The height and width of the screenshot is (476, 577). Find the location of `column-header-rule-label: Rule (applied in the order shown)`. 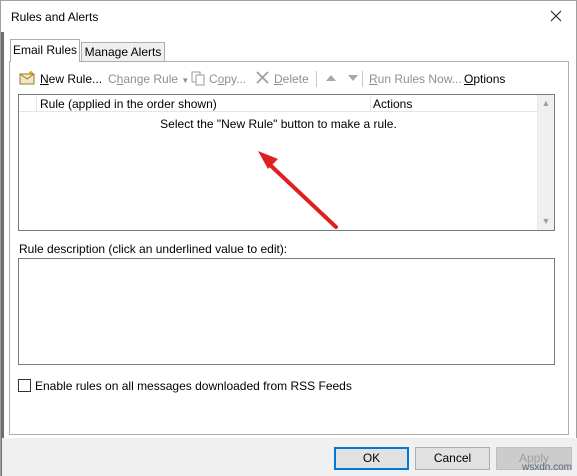

column-header-rule-label: Rule (applied in the order shown) is located at coordinates (128, 104).